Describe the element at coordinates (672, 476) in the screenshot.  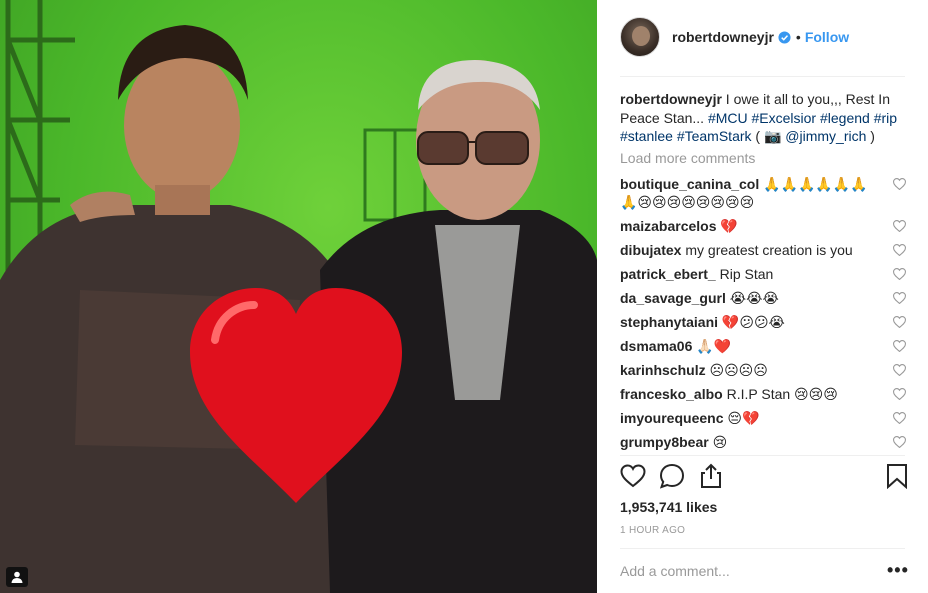
I see `speech-bubble-icon` at that location.